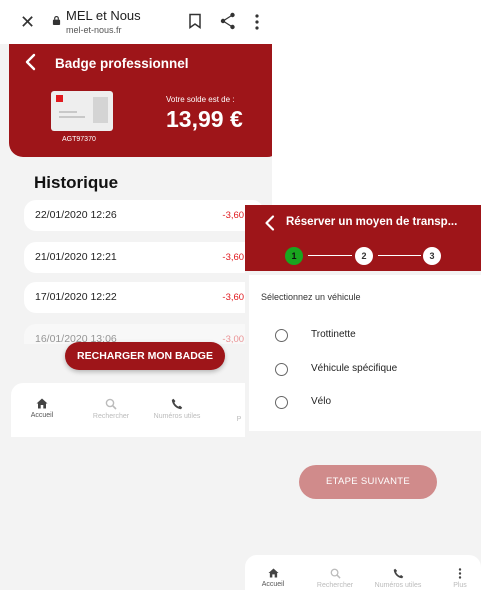 This screenshot has height=590, width=481. What do you see at coordinates (460, 585) in the screenshot?
I see `nav-label: Plus` at bounding box center [460, 585].